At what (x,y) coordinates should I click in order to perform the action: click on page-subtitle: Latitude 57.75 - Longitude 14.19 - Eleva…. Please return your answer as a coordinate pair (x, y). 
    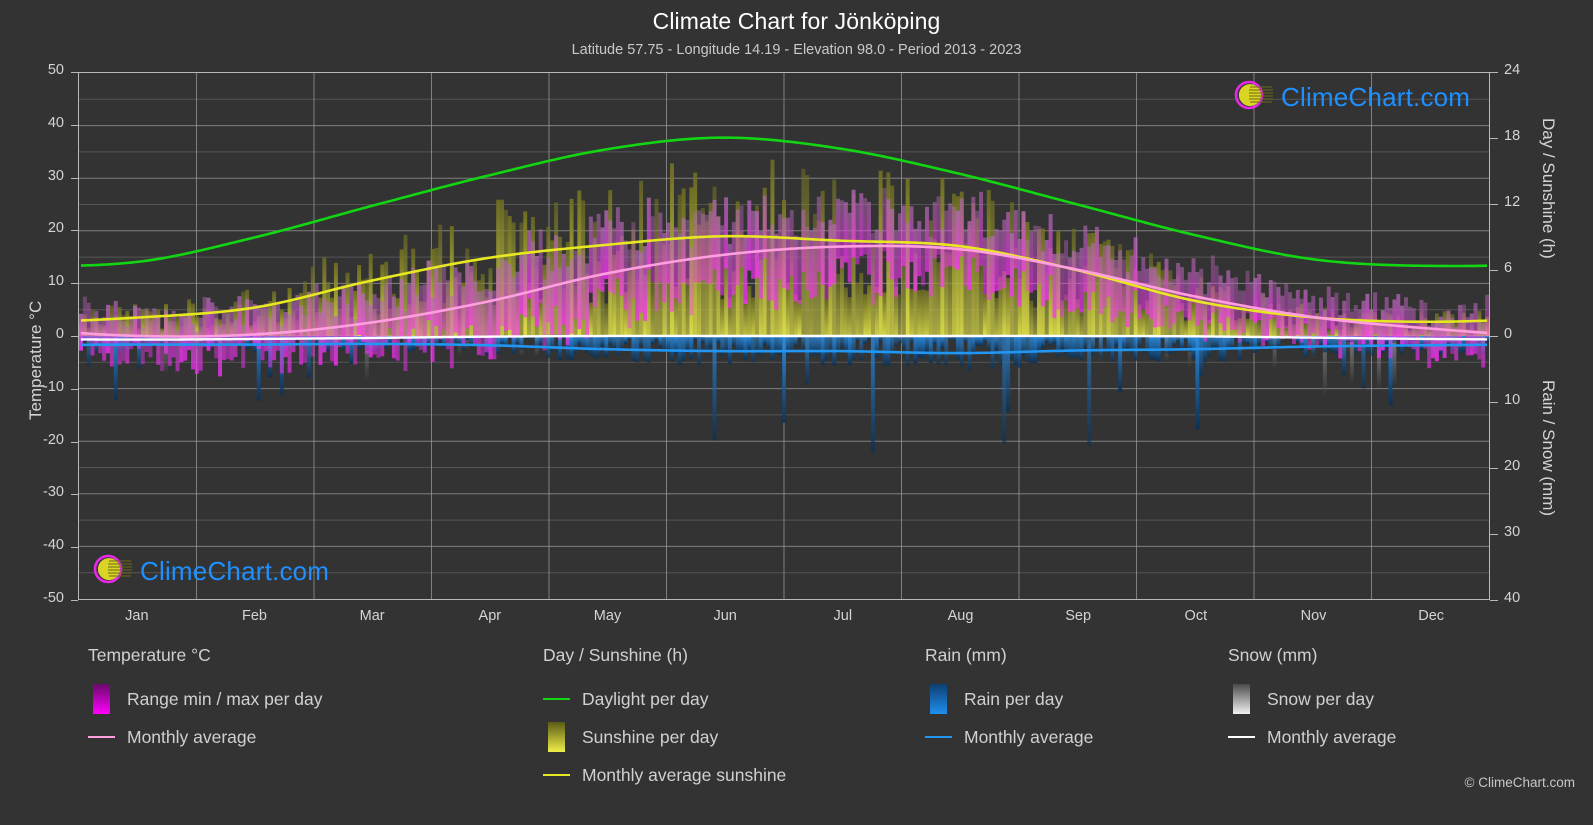
    Looking at the image, I should click on (796, 50).